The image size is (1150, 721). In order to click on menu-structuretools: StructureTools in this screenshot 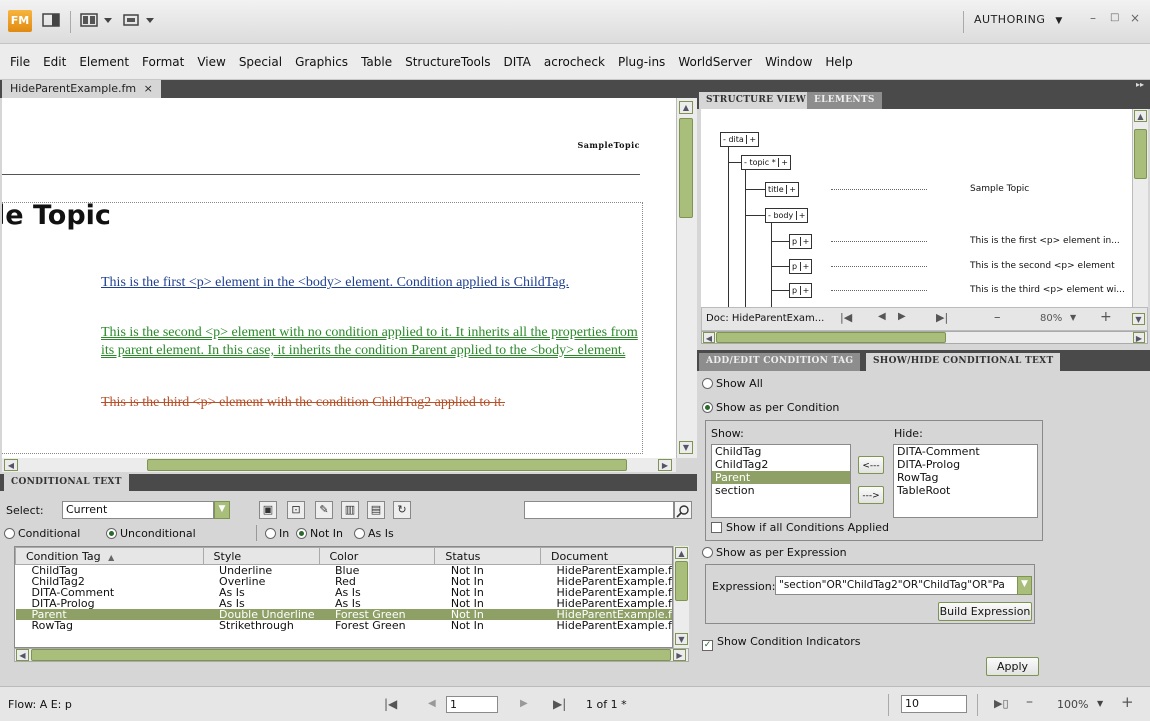, I will do `click(447, 62)`.